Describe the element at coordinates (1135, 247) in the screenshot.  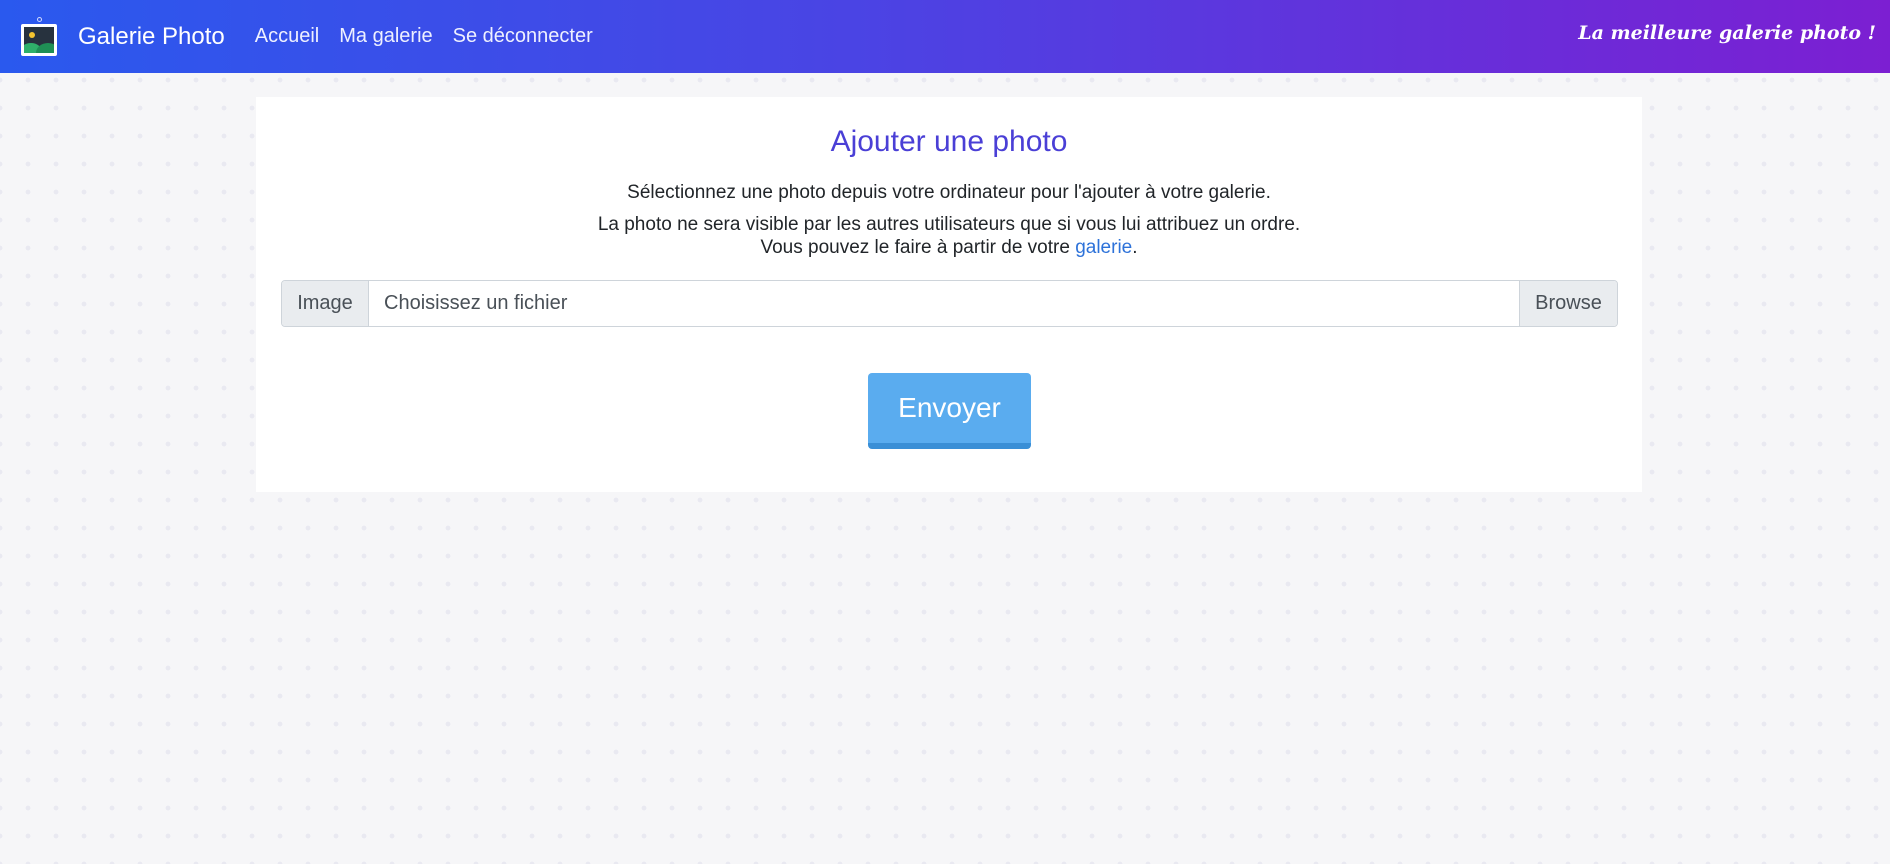
I see `gallery-note-suffix: .` at that location.